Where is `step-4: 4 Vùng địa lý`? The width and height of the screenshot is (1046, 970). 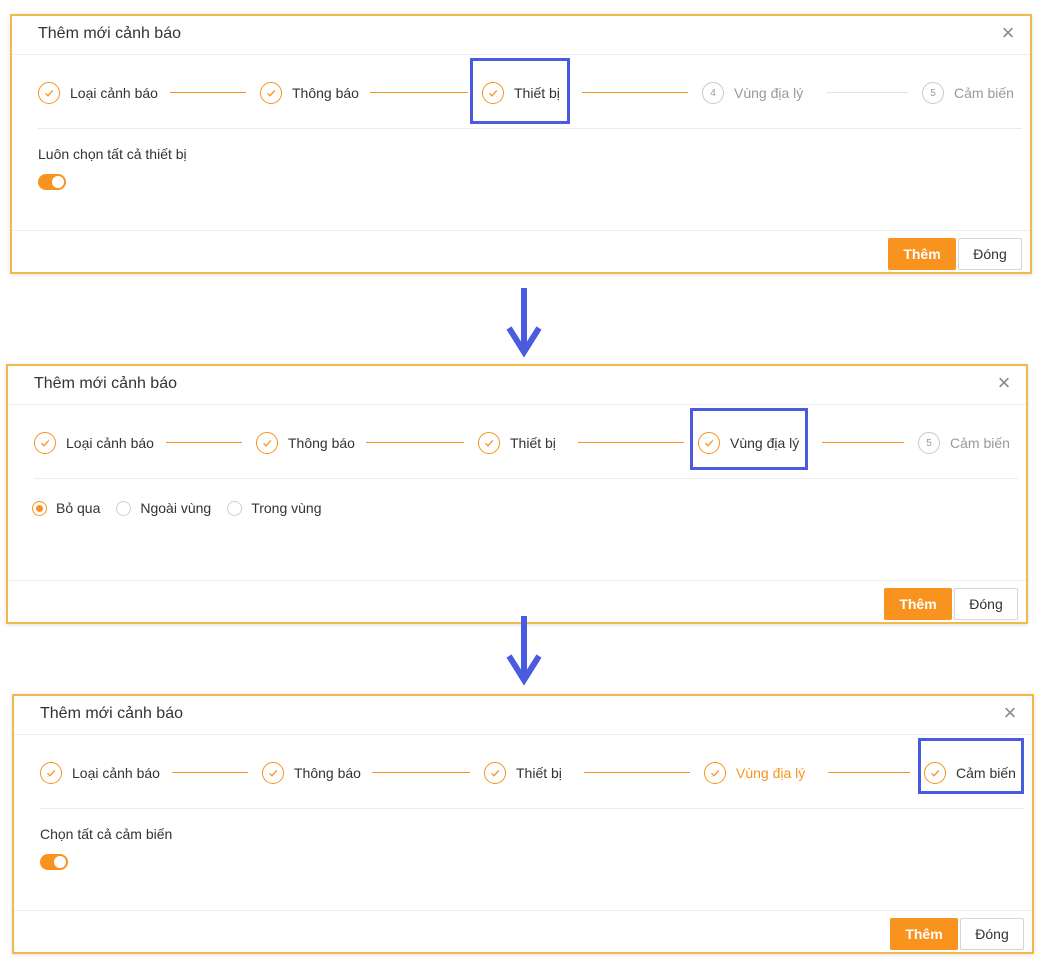
step-4: 4 Vùng địa lý is located at coordinates (752, 93).